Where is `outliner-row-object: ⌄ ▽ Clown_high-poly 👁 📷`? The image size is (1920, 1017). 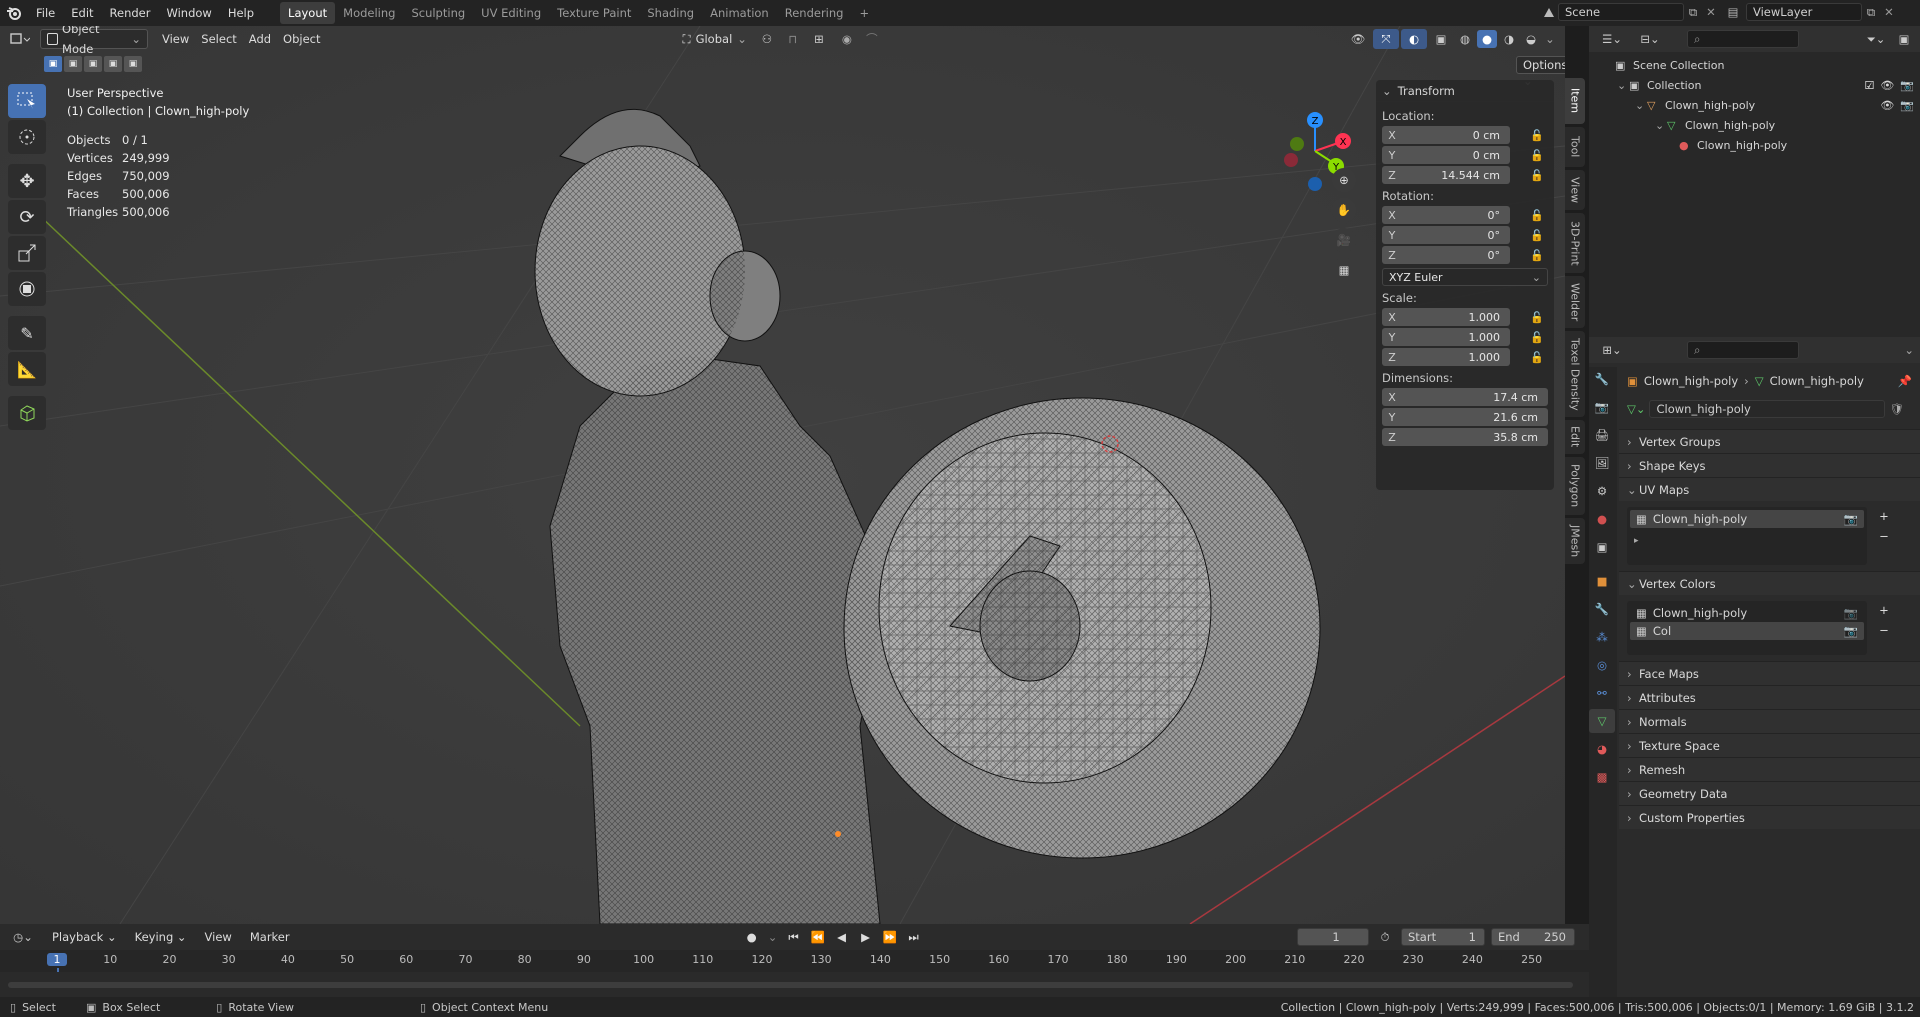
outliner-row-object: ⌄ ▽ Clown_high-poly 👁 📷 is located at coordinates (1754, 106).